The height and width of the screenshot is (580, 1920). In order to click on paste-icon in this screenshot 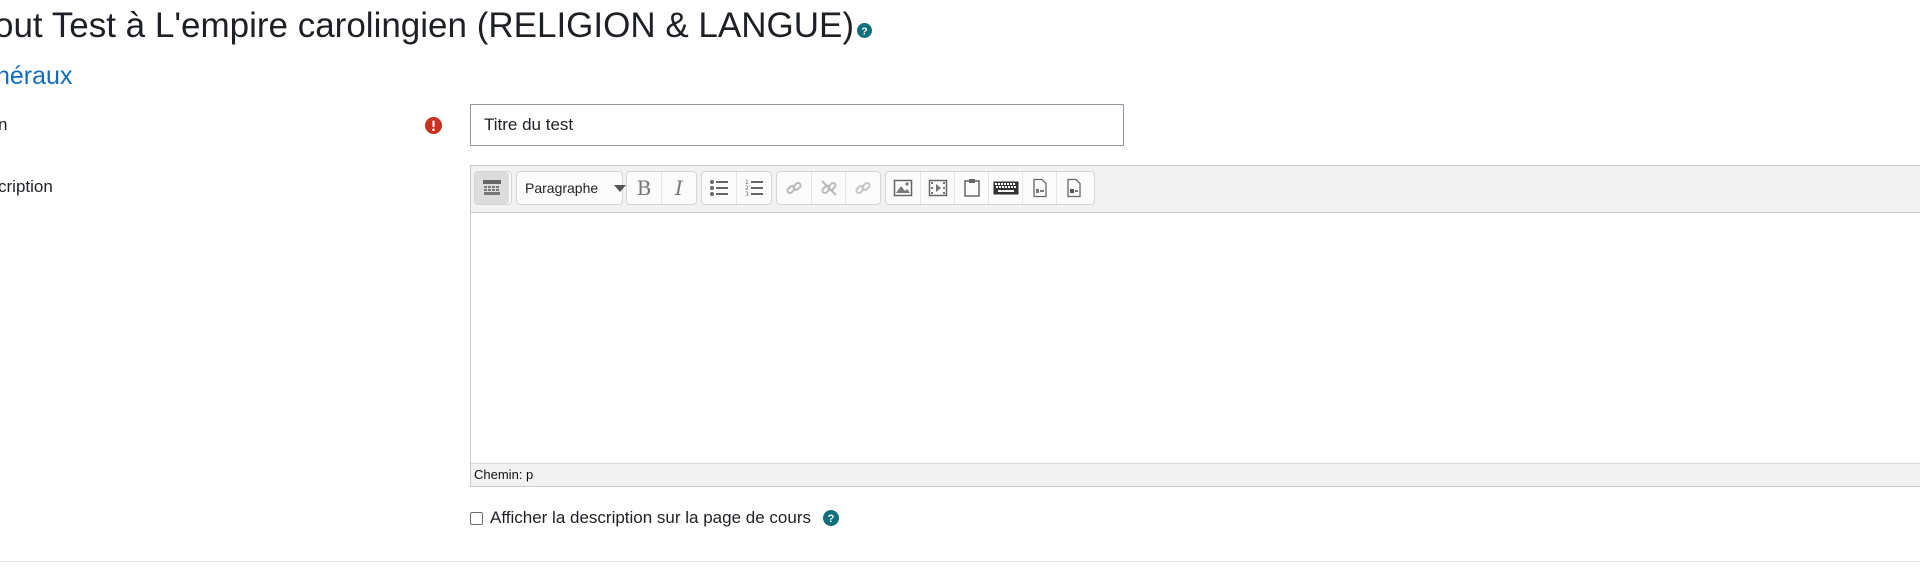, I will do `click(971, 188)`.